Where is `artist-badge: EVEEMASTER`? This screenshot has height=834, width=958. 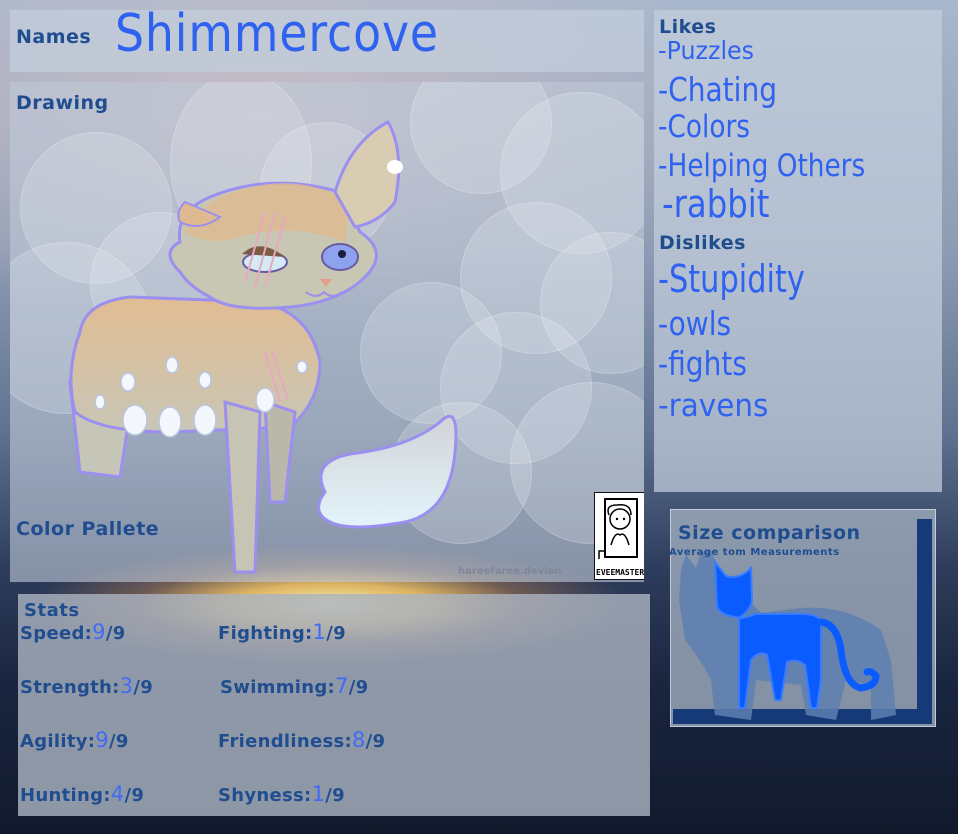 artist-badge: EVEEMASTER is located at coordinates (619, 536).